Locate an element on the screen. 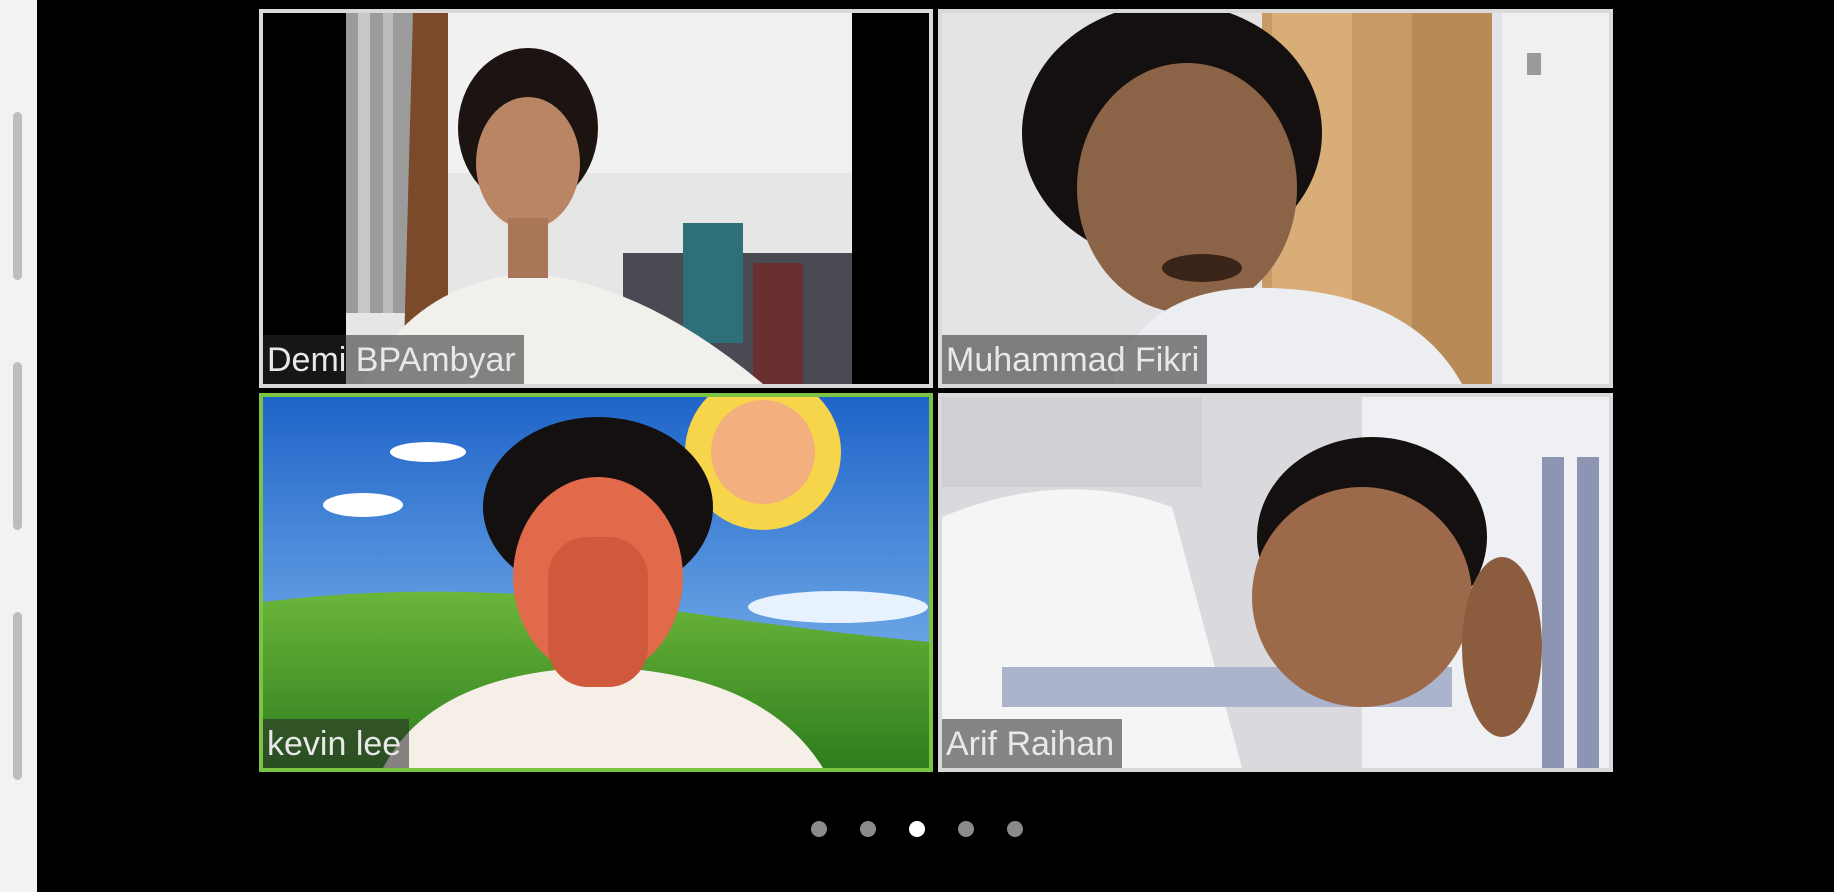 The height and width of the screenshot is (892, 1834). participant-name: Arif Raihan is located at coordinates (1032, 743).